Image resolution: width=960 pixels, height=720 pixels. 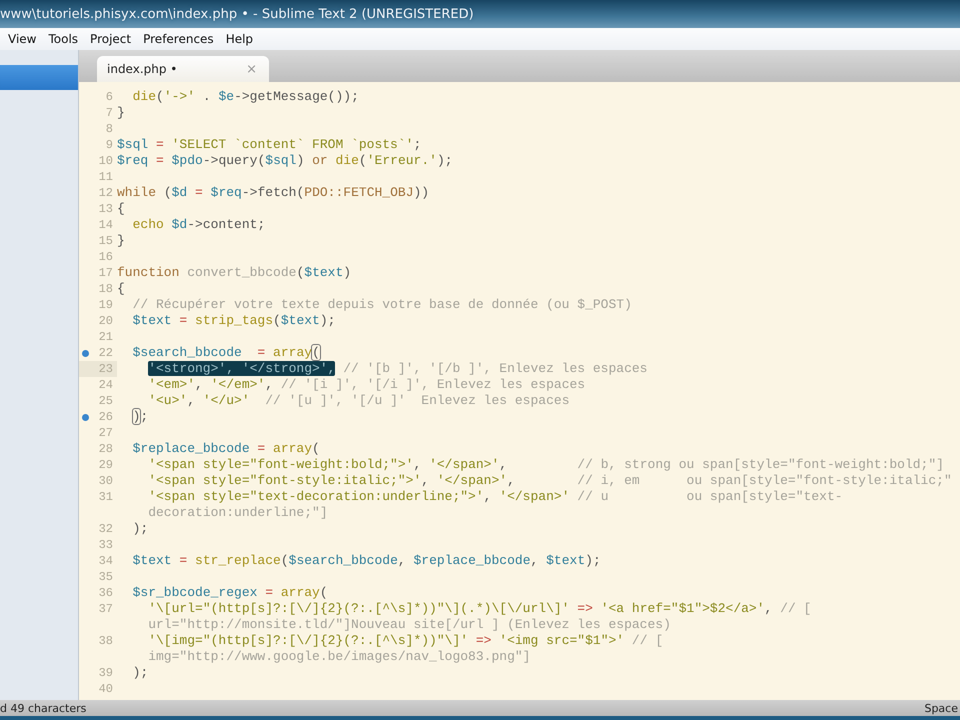 I want to click on code-token: str_replace, so click(x=238, y=560).